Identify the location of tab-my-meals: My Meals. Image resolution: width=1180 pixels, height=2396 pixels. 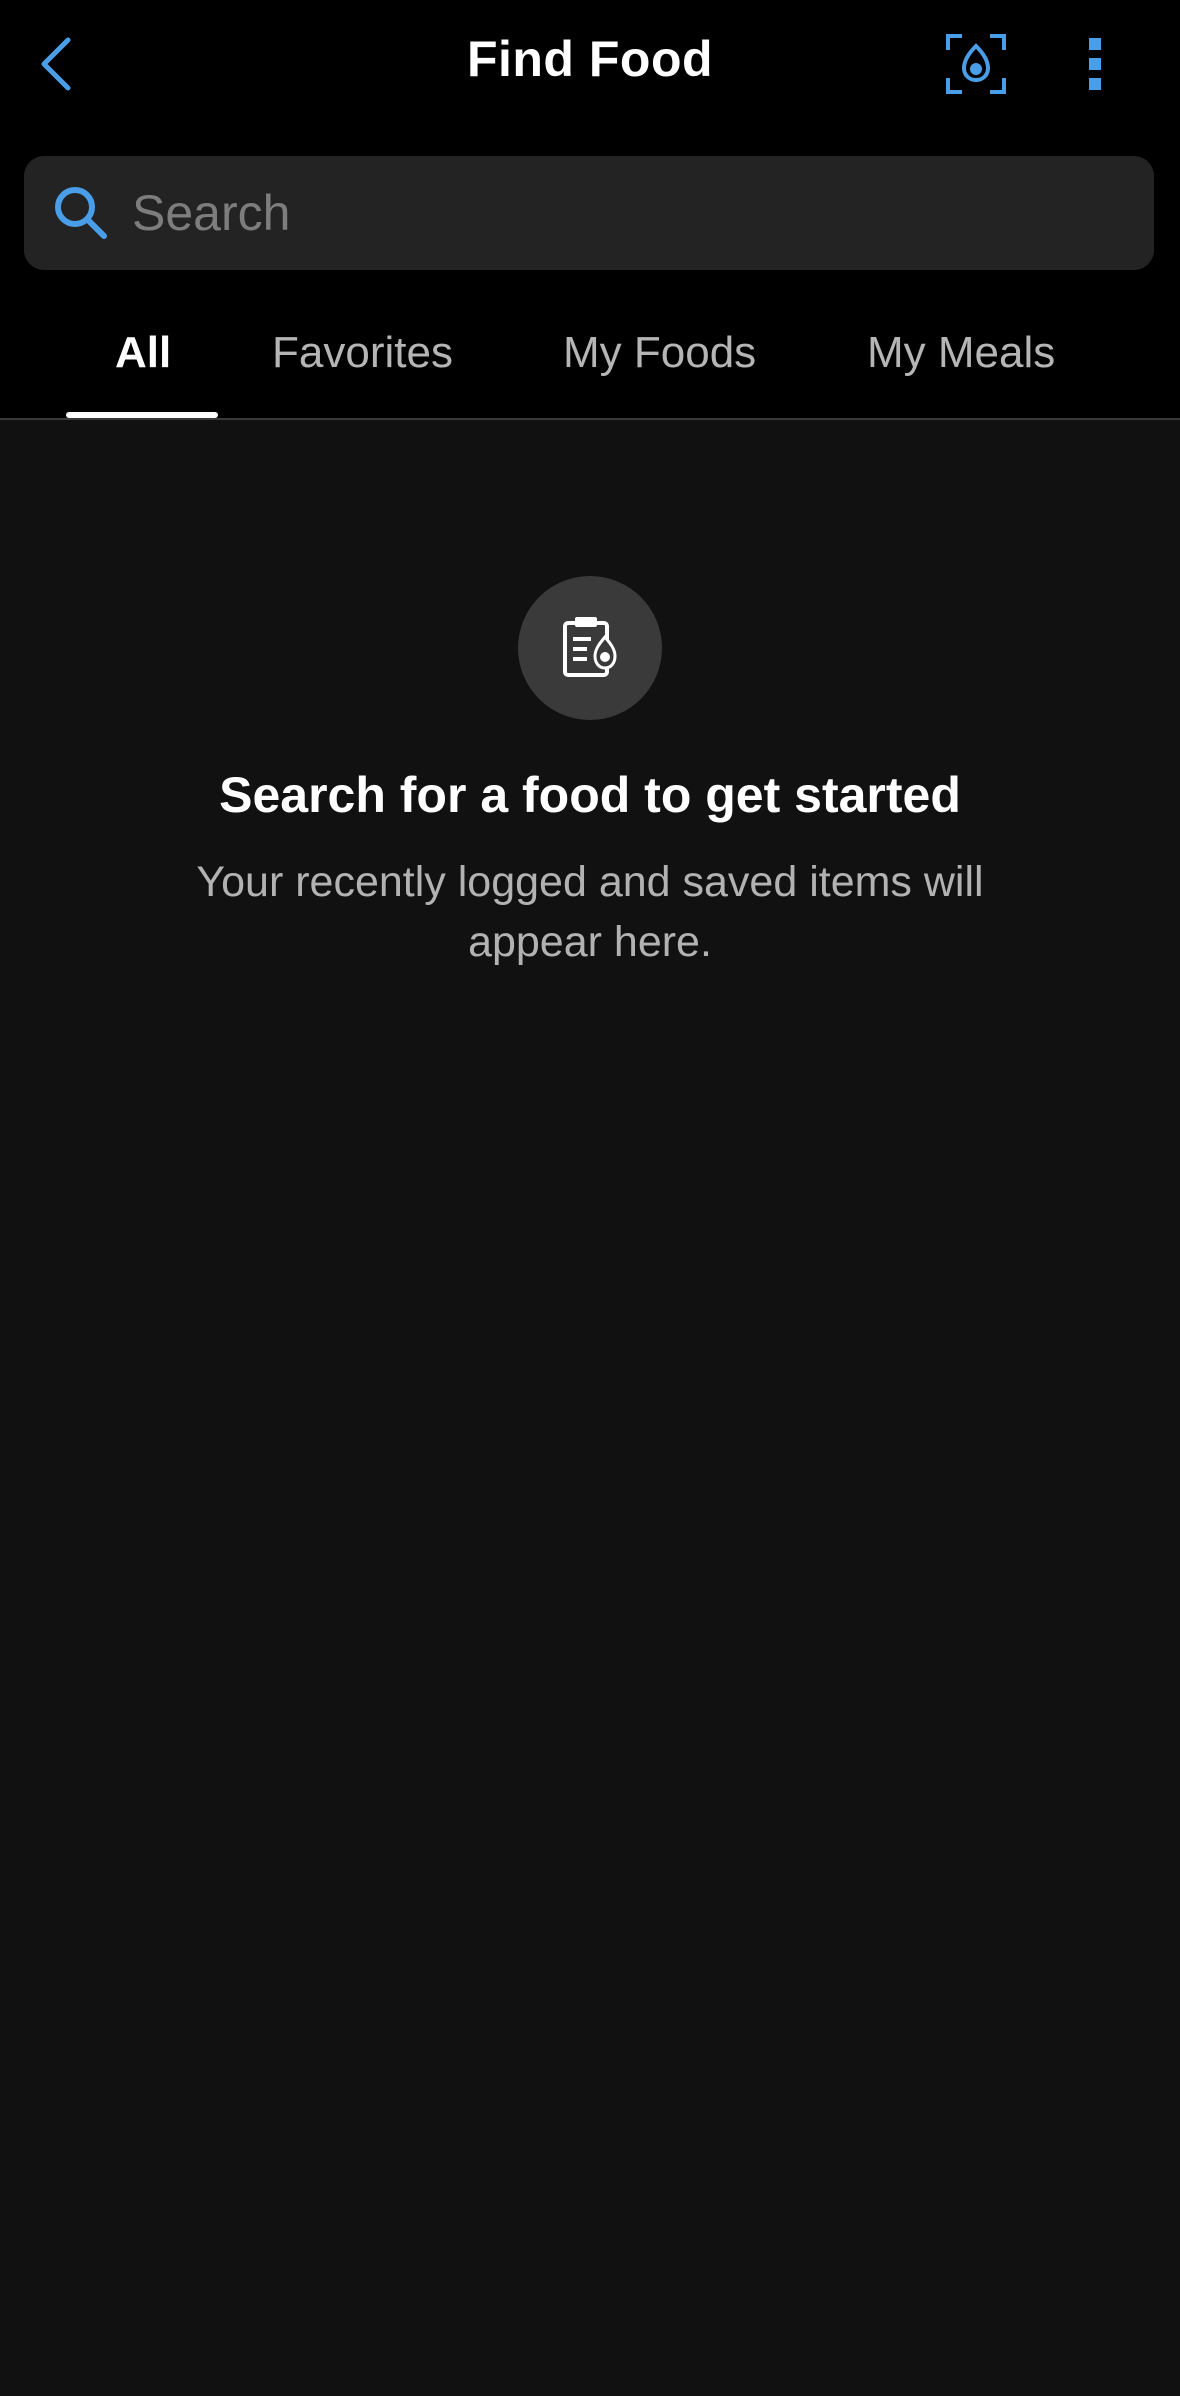
(961, 353).